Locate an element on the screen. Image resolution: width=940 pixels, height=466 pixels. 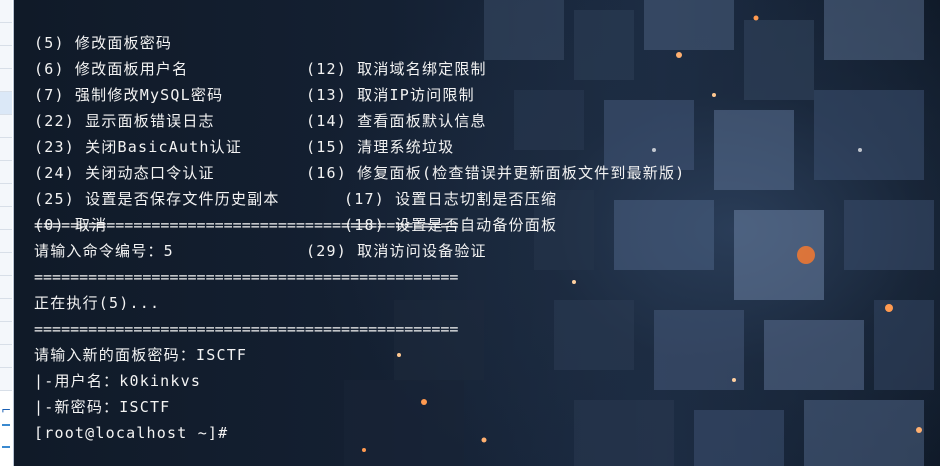
menu-option: (18) 设置是否自动备份面板 is located at coordinates (451, 225).